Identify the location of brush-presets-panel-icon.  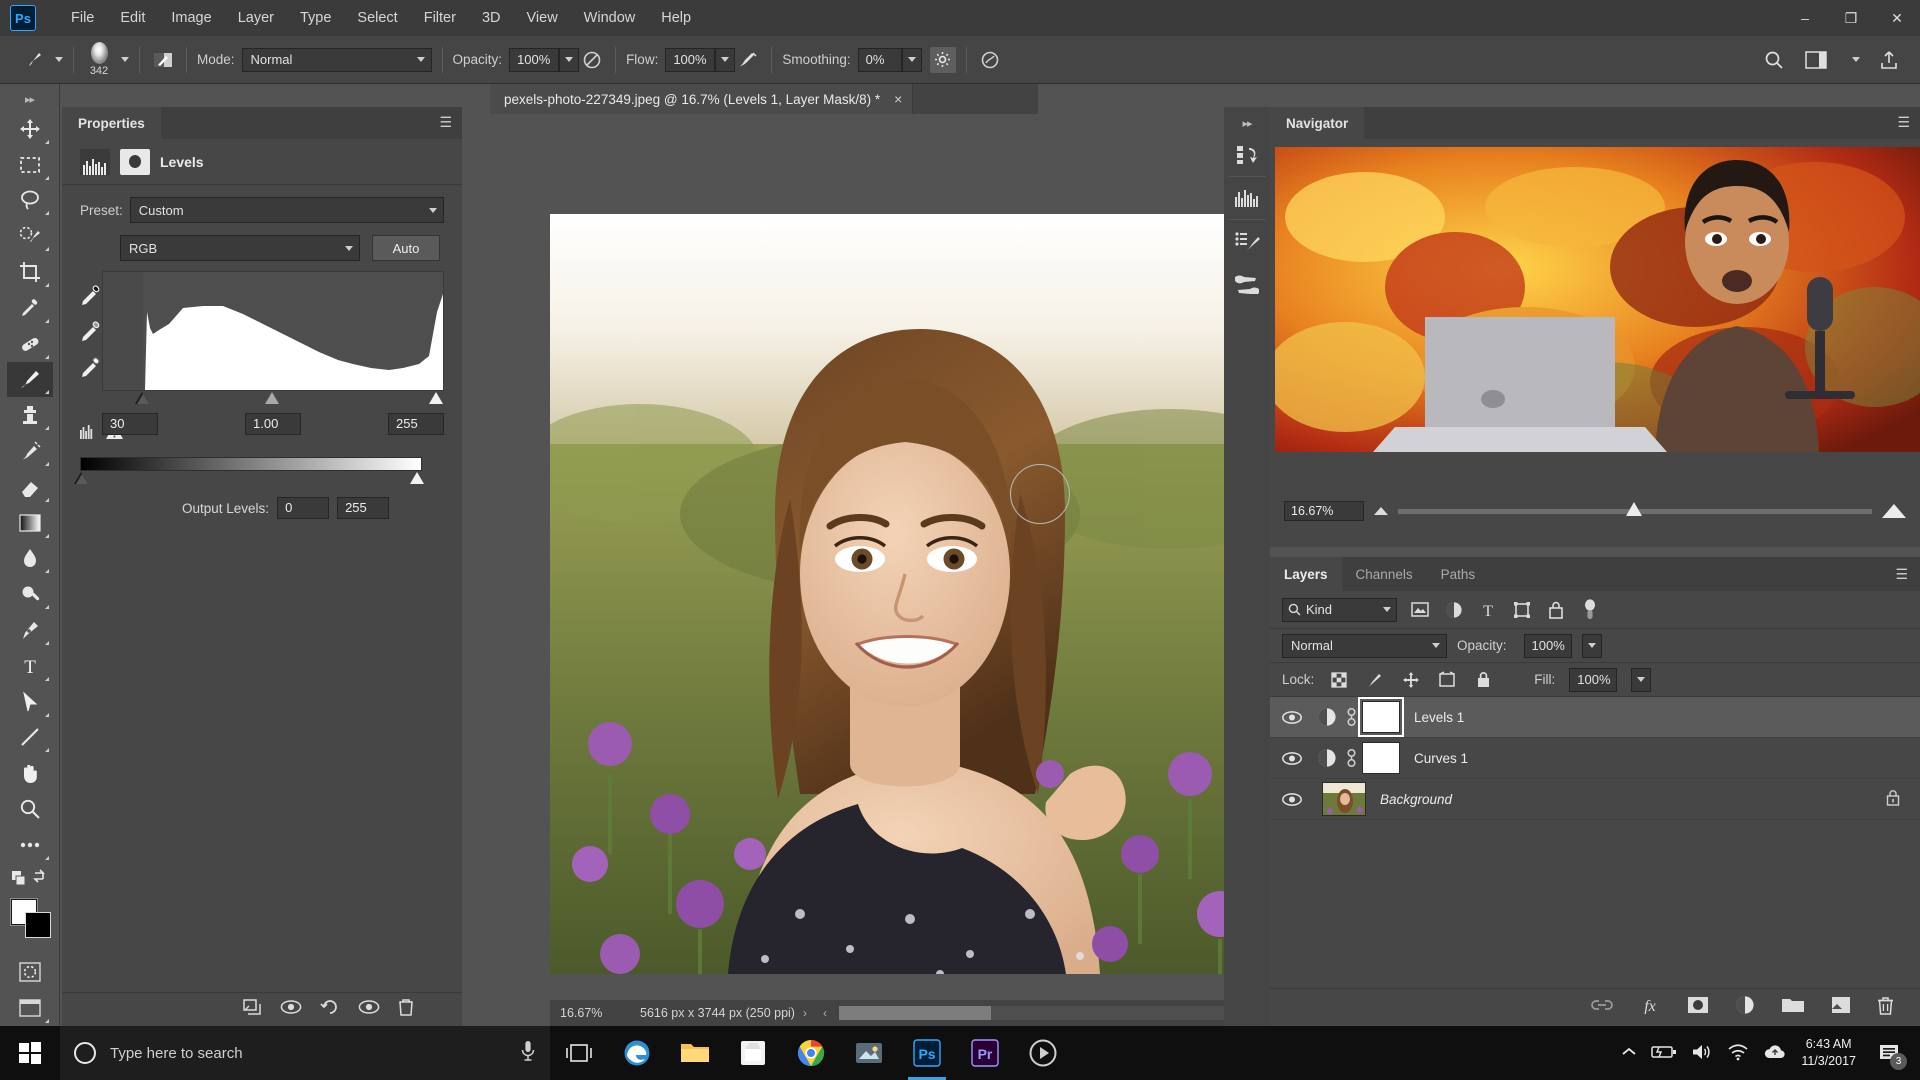
(1247, 283).